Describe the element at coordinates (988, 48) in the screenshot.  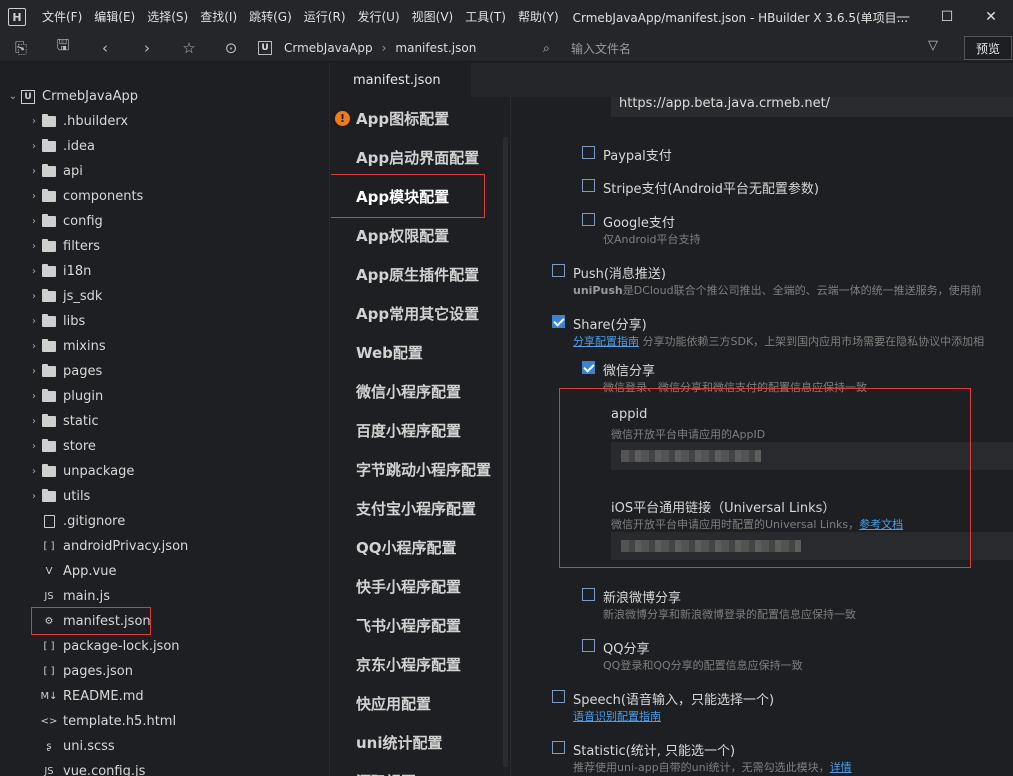
I see `preview-button: 预览` at that location.